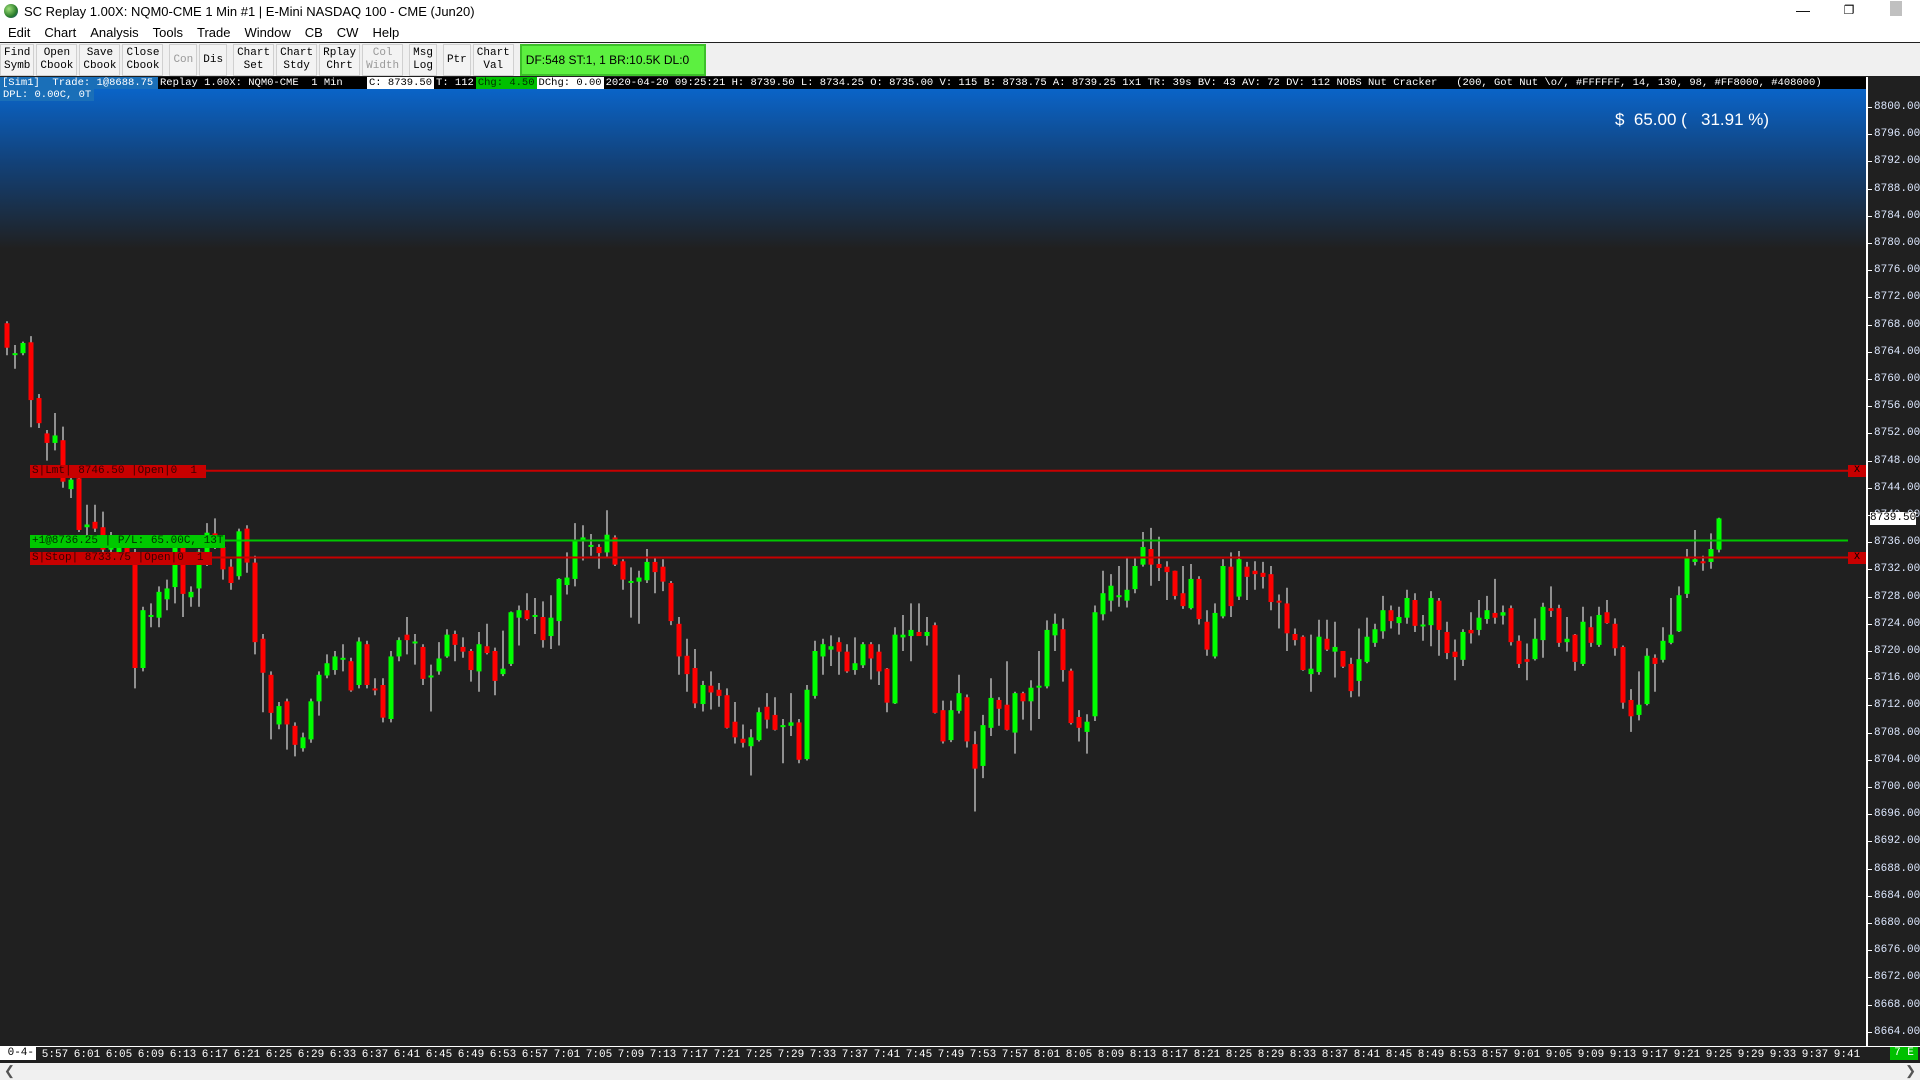 Image resolution: width=1920 pixels, height=1080 pixels. Describe the element at coordinates (1803, 11) in the screenshot. I see `minimize-button: —` at that location.